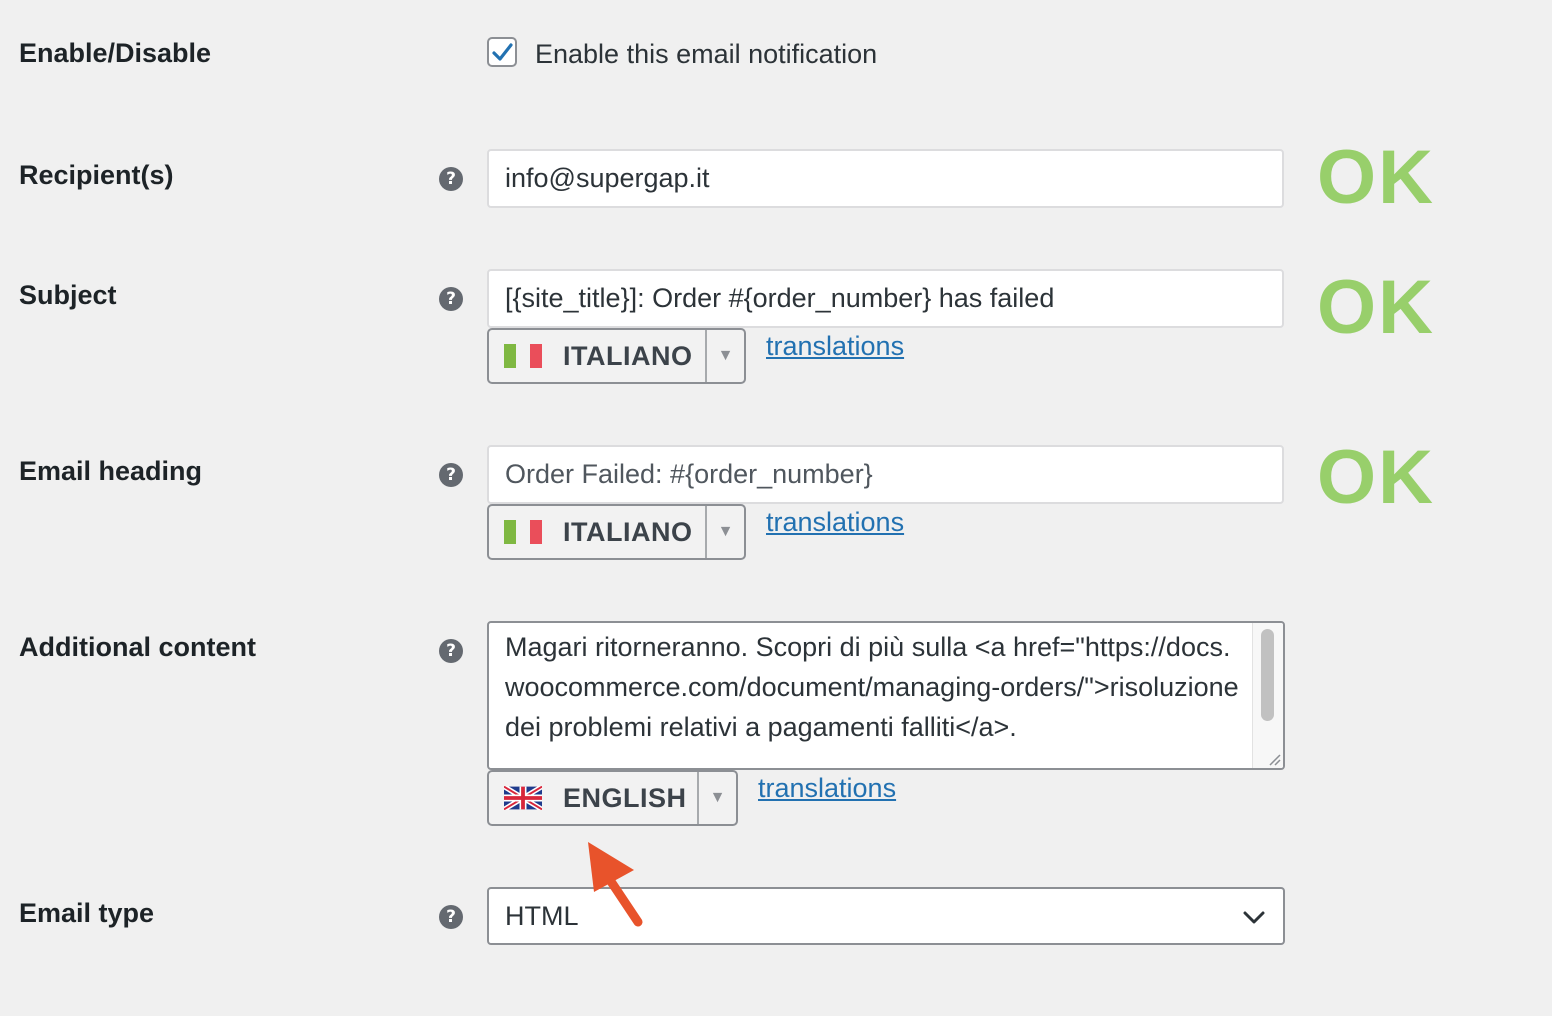  What do you see at coordinates (827, 788) in the screenshot?
I see `additional-content-translations-link: translations` at bounding box center [827, 788].